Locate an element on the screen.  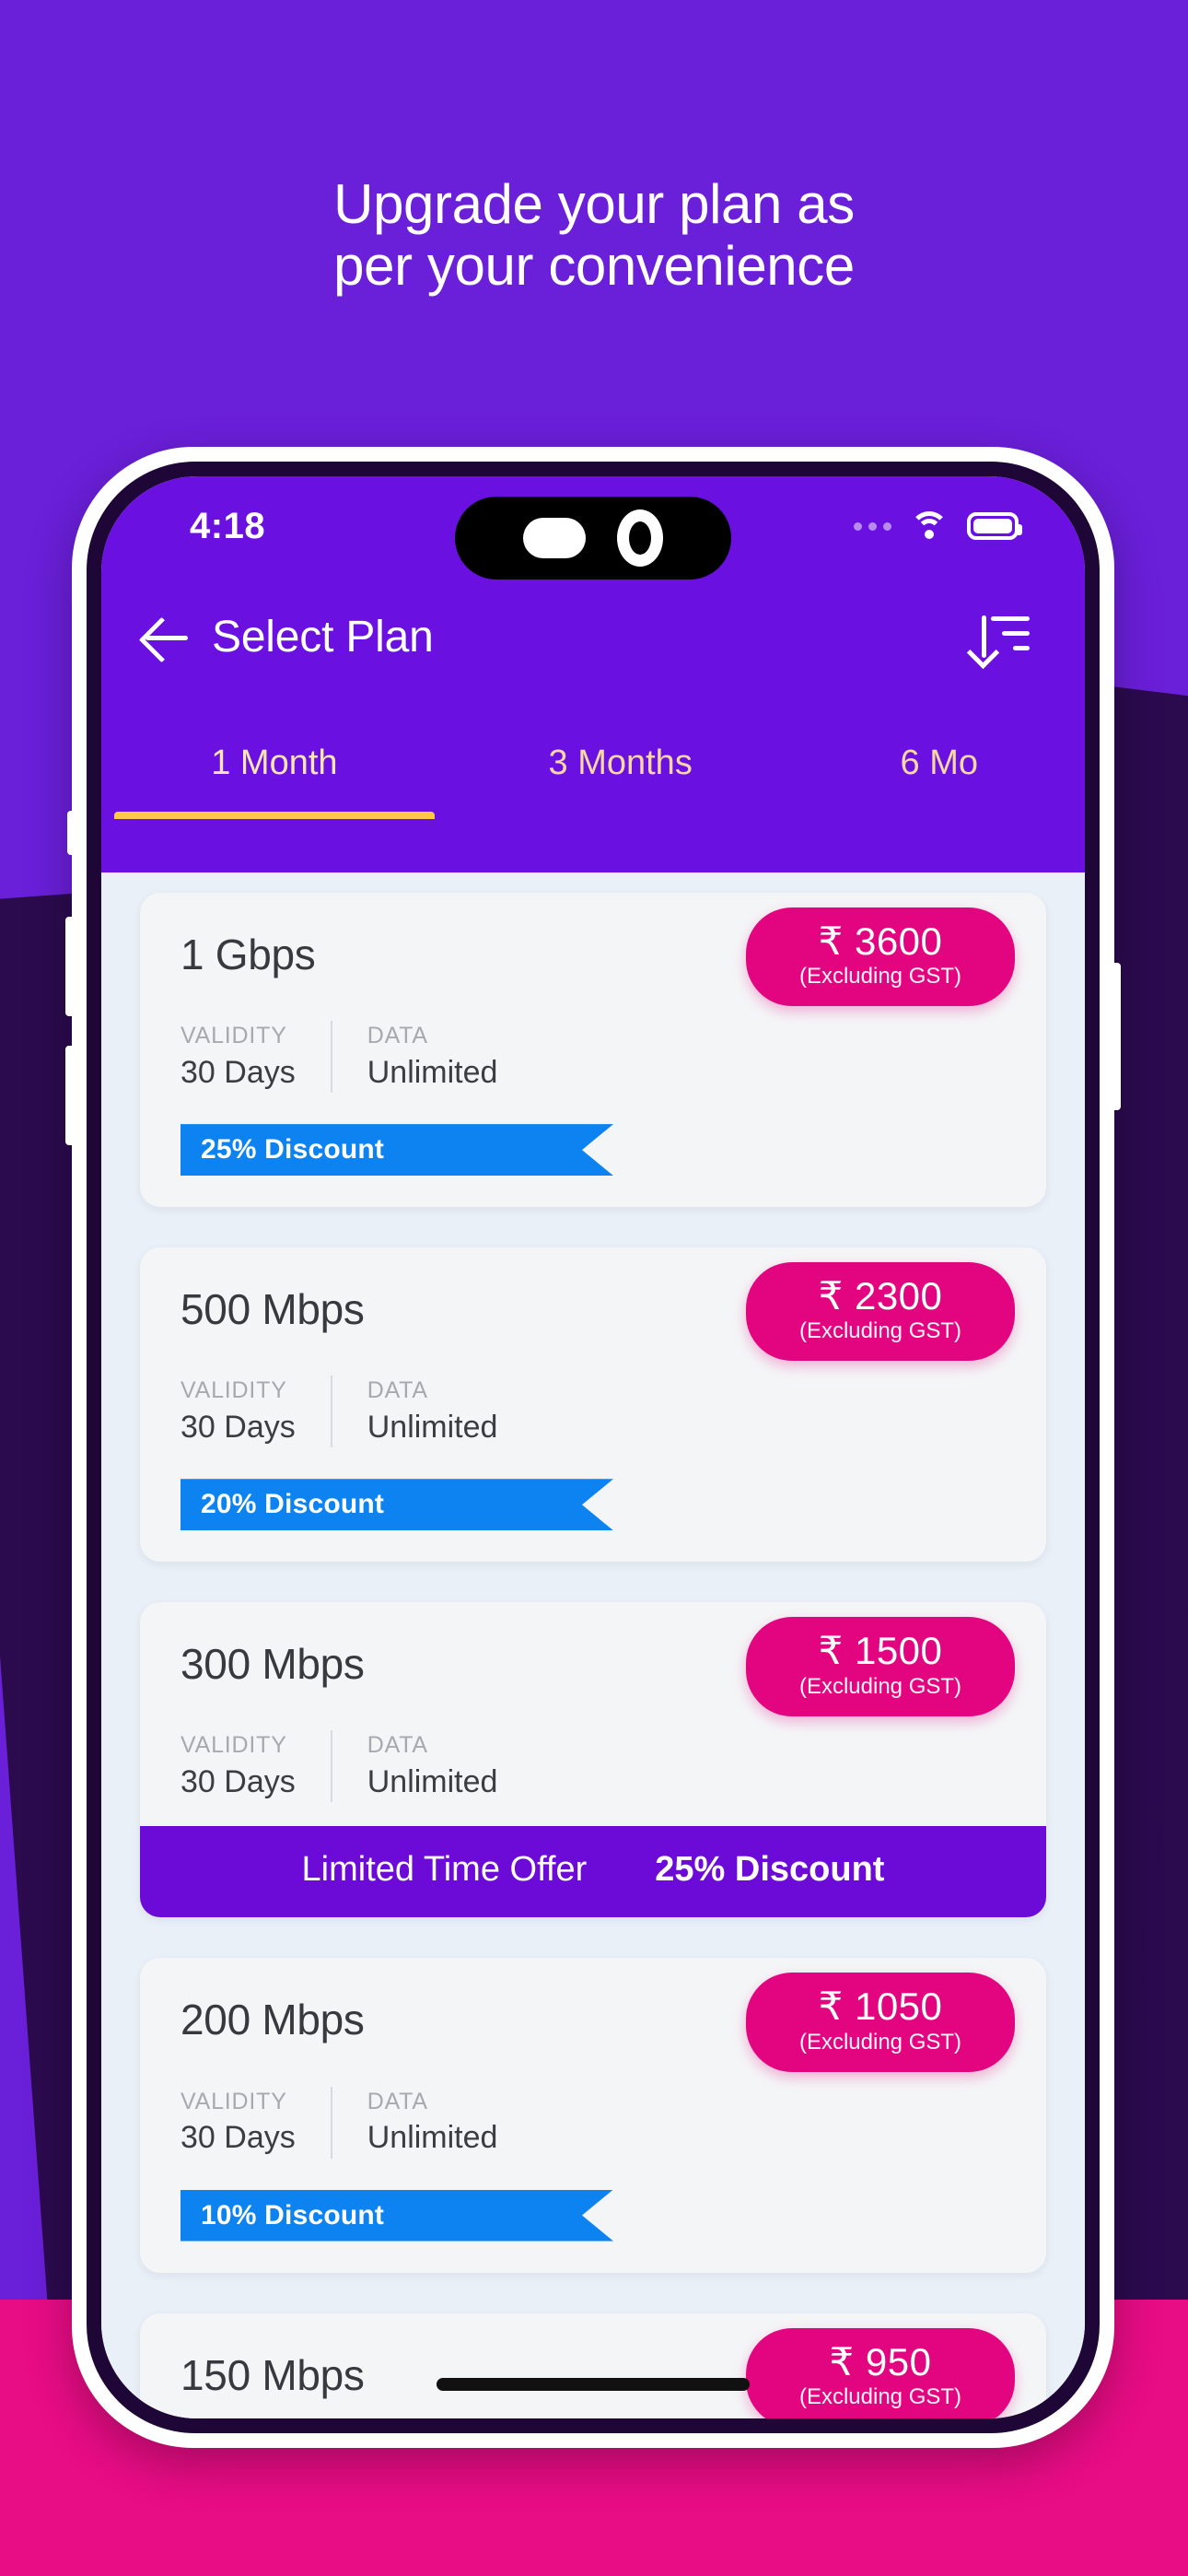
tab-1-month-label: 1 Month is located at coordinates (274, 762).